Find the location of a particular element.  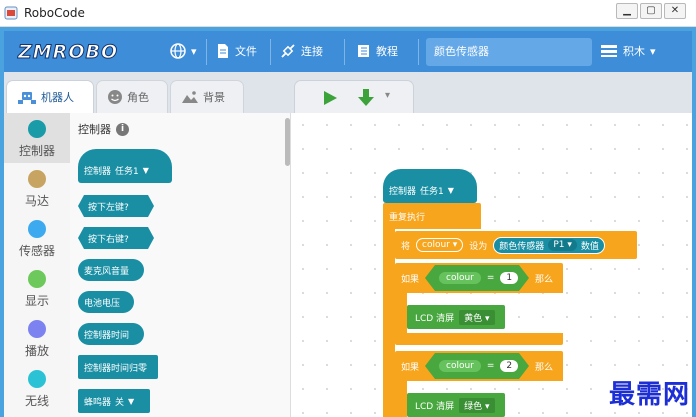

tab-robot: 机器人 is located at coordinates (50, 96).